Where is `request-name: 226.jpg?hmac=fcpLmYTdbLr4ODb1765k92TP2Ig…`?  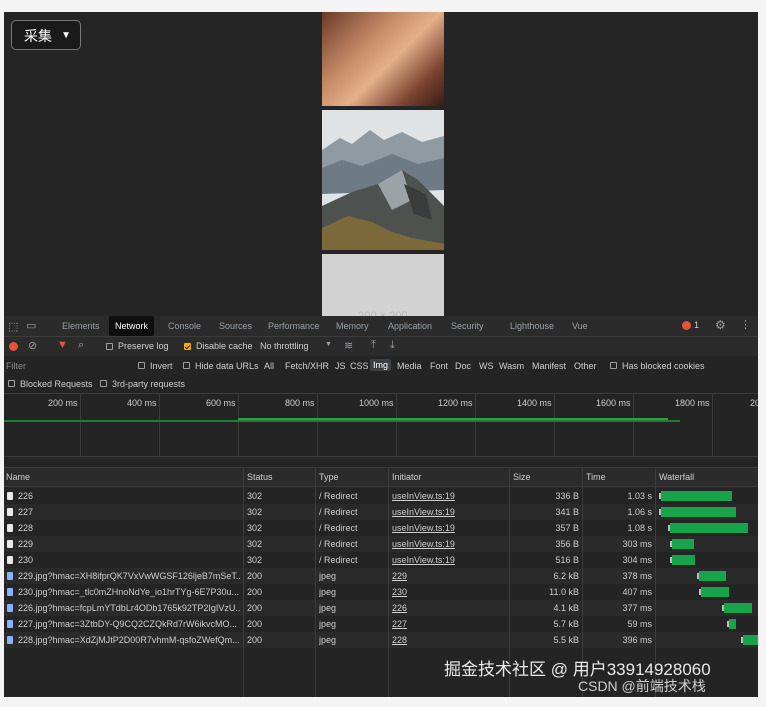 request-name: 226.jpg?hmac=fcpLmYTdbLr4ODb1765k92TP2Ig… is located at coordinates (129, 608).